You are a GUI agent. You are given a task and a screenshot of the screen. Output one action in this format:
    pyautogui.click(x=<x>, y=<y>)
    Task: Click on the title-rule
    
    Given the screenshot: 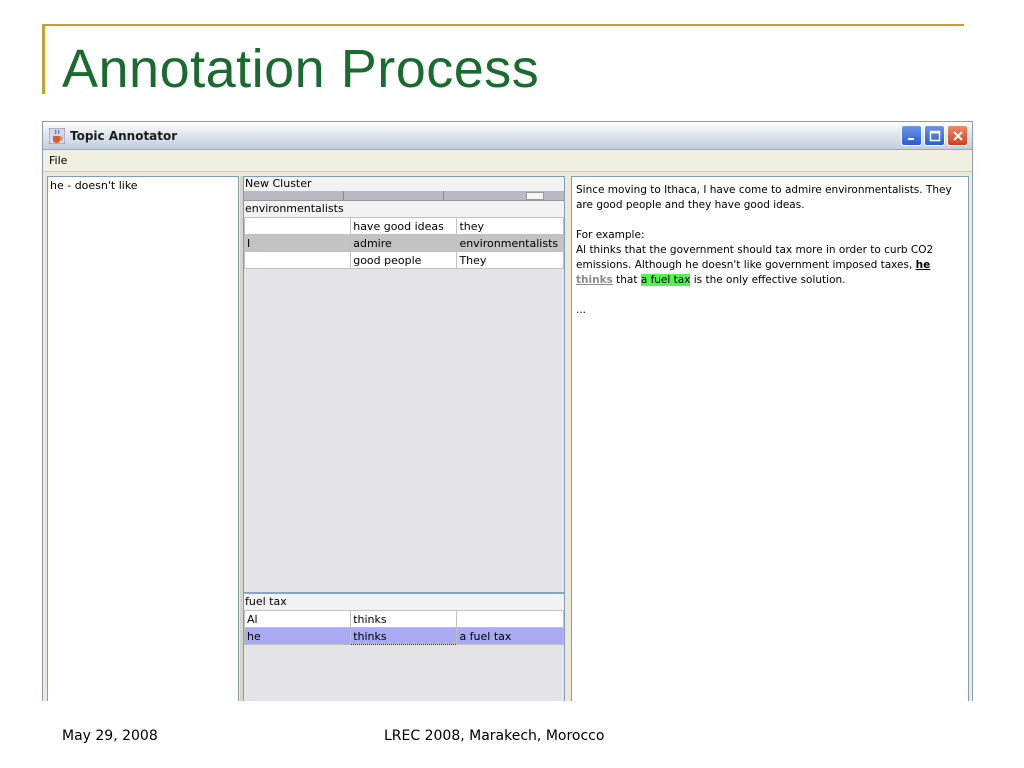 What is the action you would take?
    pyautogui.click(x=503, y=25)
    